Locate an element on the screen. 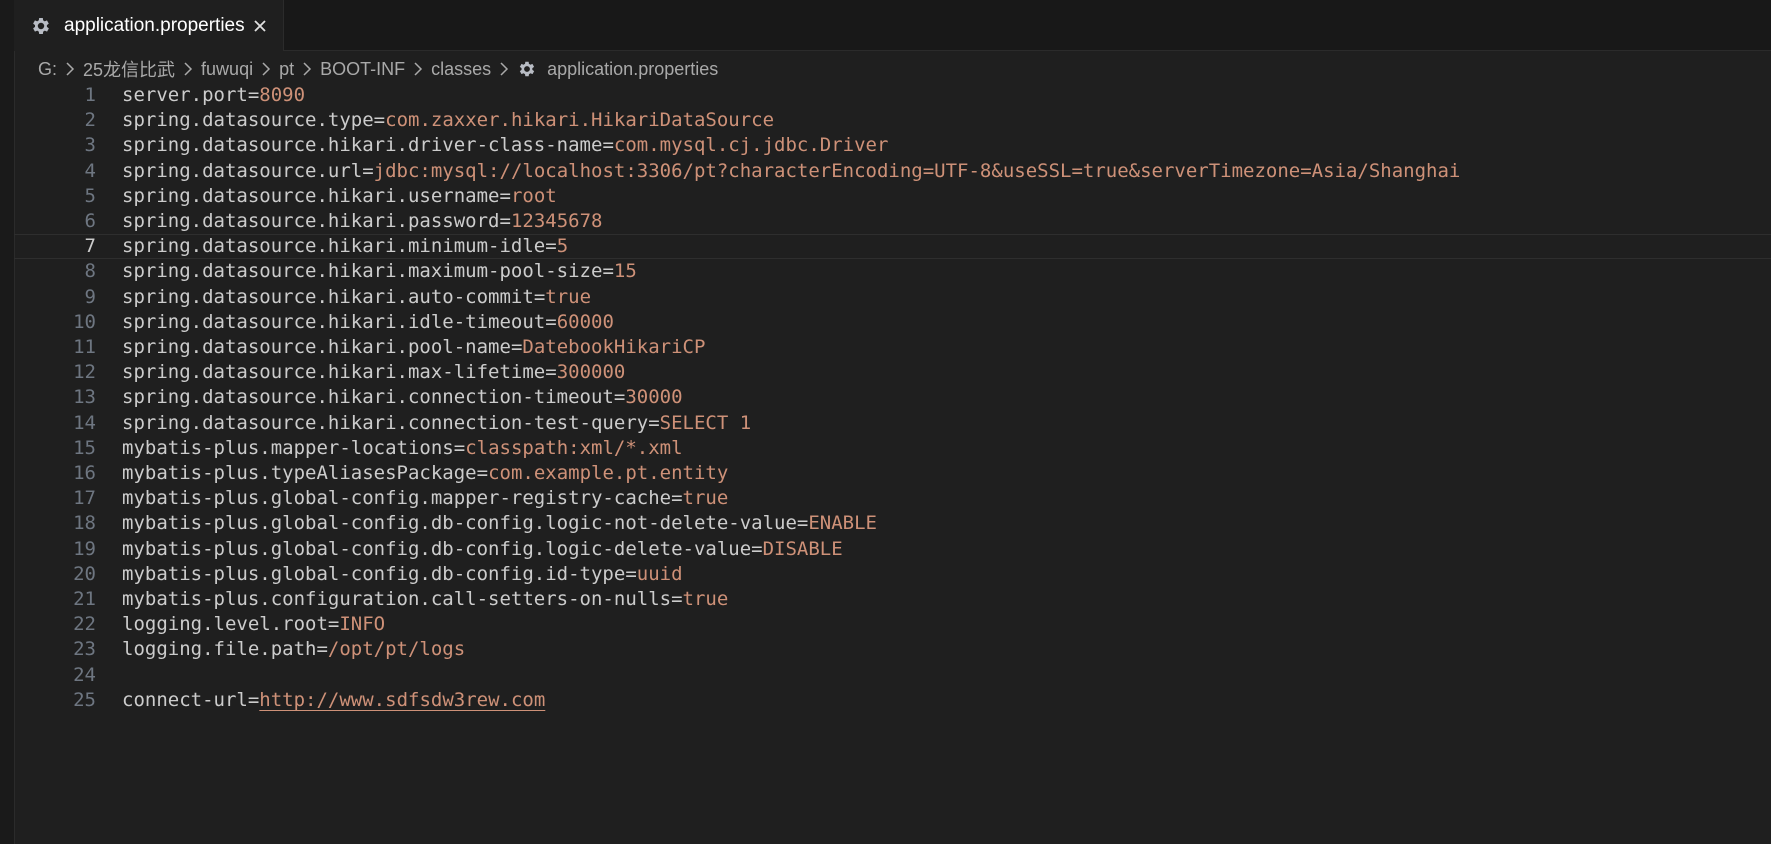 This screenshot has width=1771, height=844. line-number: 2 is located at coordinates (90, 120).